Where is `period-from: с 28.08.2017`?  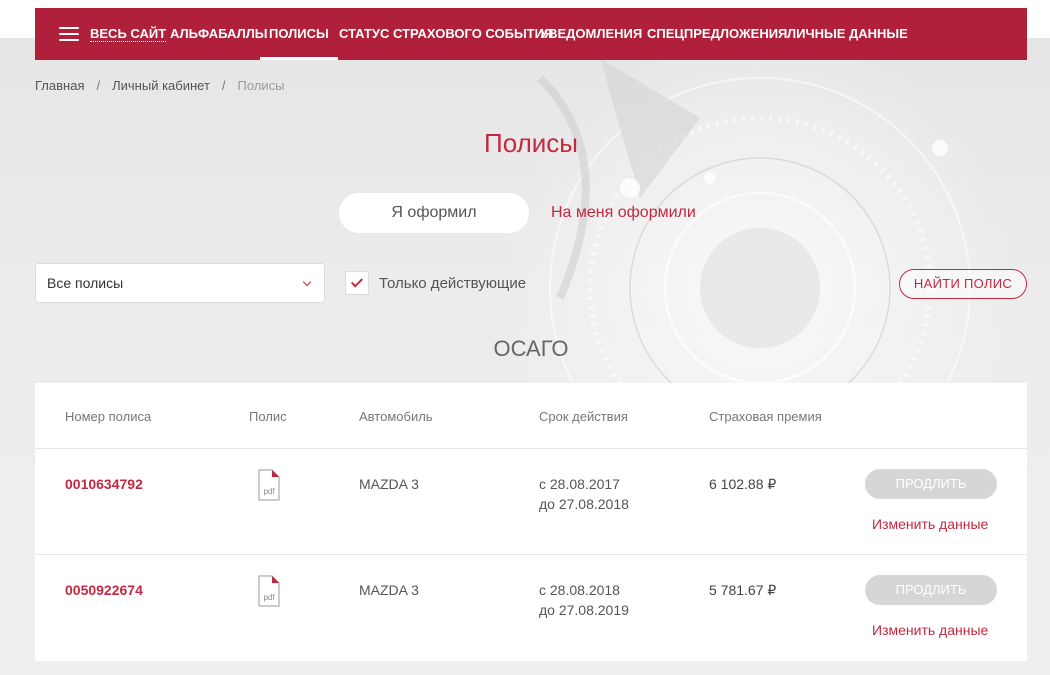
period-from: с 28.08.2017 is located at coordinates (579, 484).